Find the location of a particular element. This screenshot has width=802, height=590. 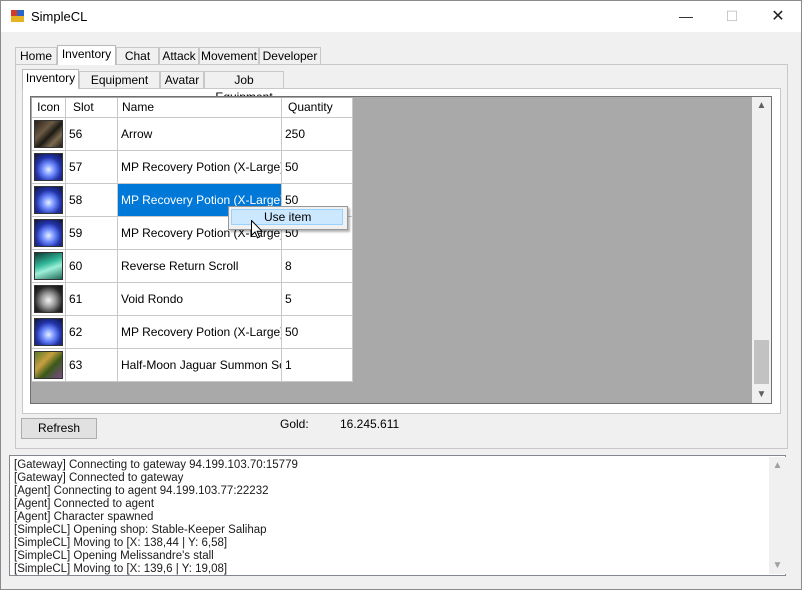

table-row: 61 Void Rondo 5 is located at coordinates (192, 299).